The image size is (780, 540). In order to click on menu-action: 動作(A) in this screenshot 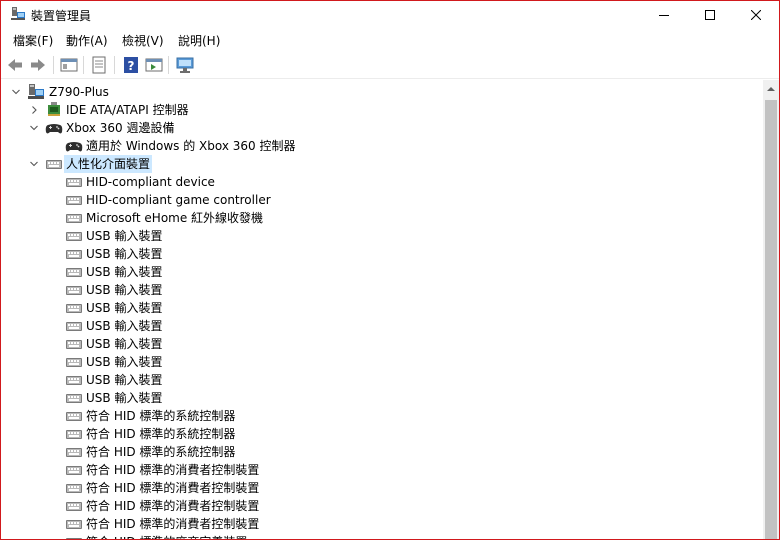, I will do `click(87, 40)`.